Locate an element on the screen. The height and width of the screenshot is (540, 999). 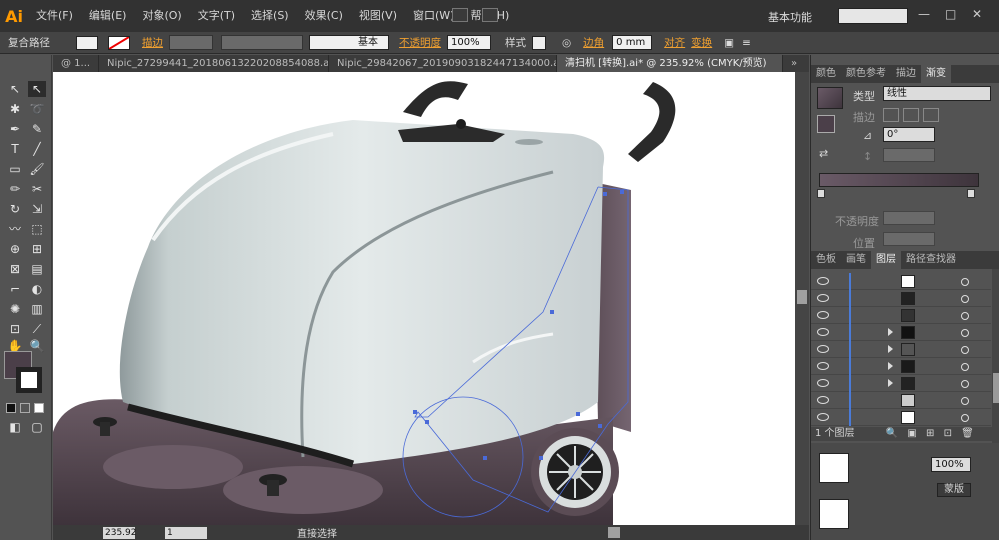
menu-object: 对象(O) is located at coordinates (161, 16).